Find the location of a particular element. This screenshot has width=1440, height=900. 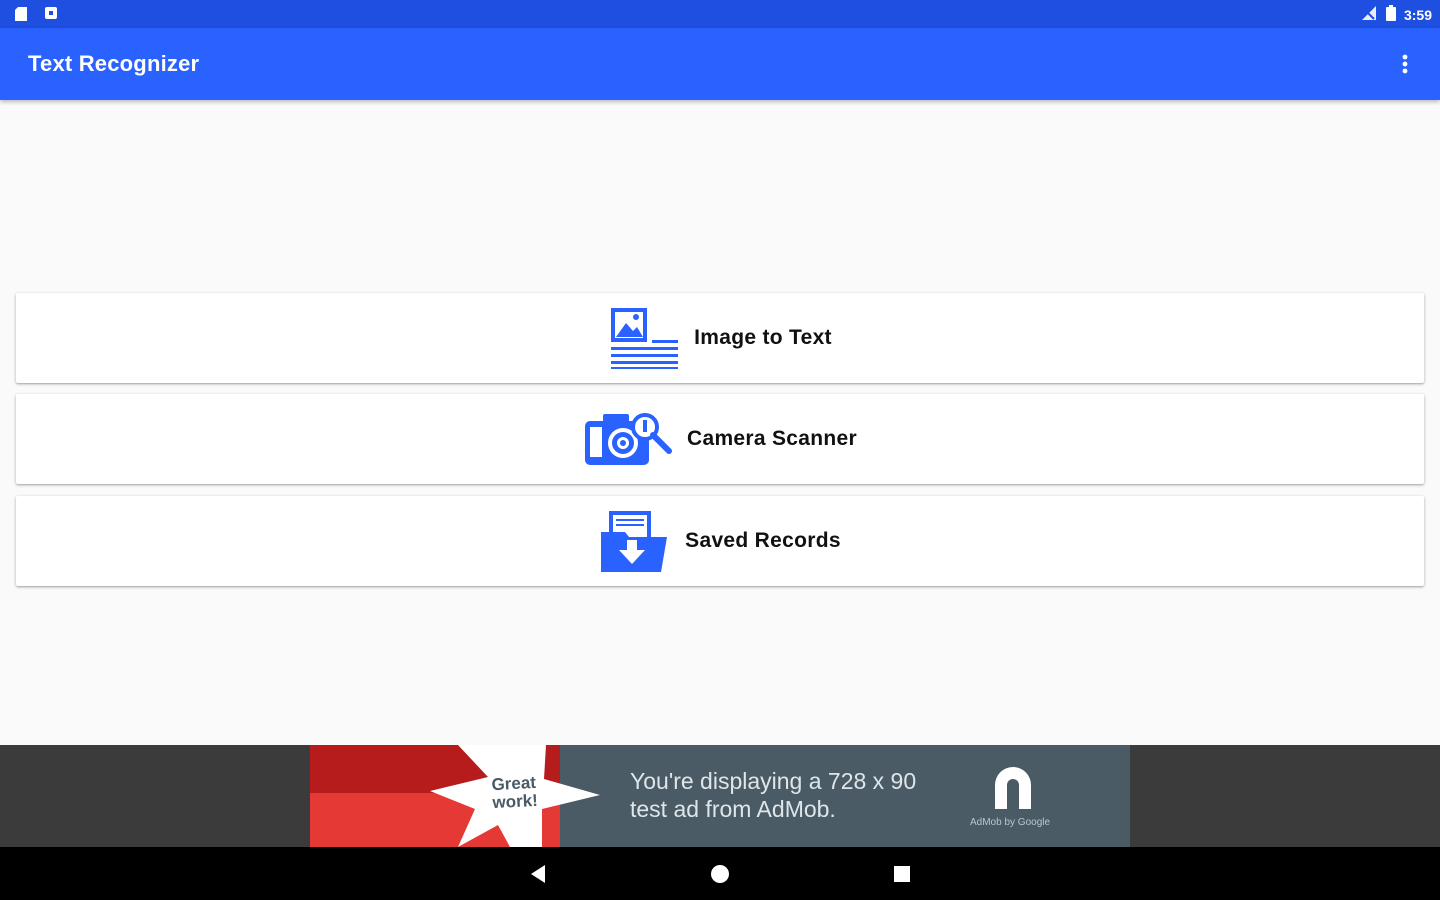

status-icons-right: 3:59 is located at coordinates (1396, 14).